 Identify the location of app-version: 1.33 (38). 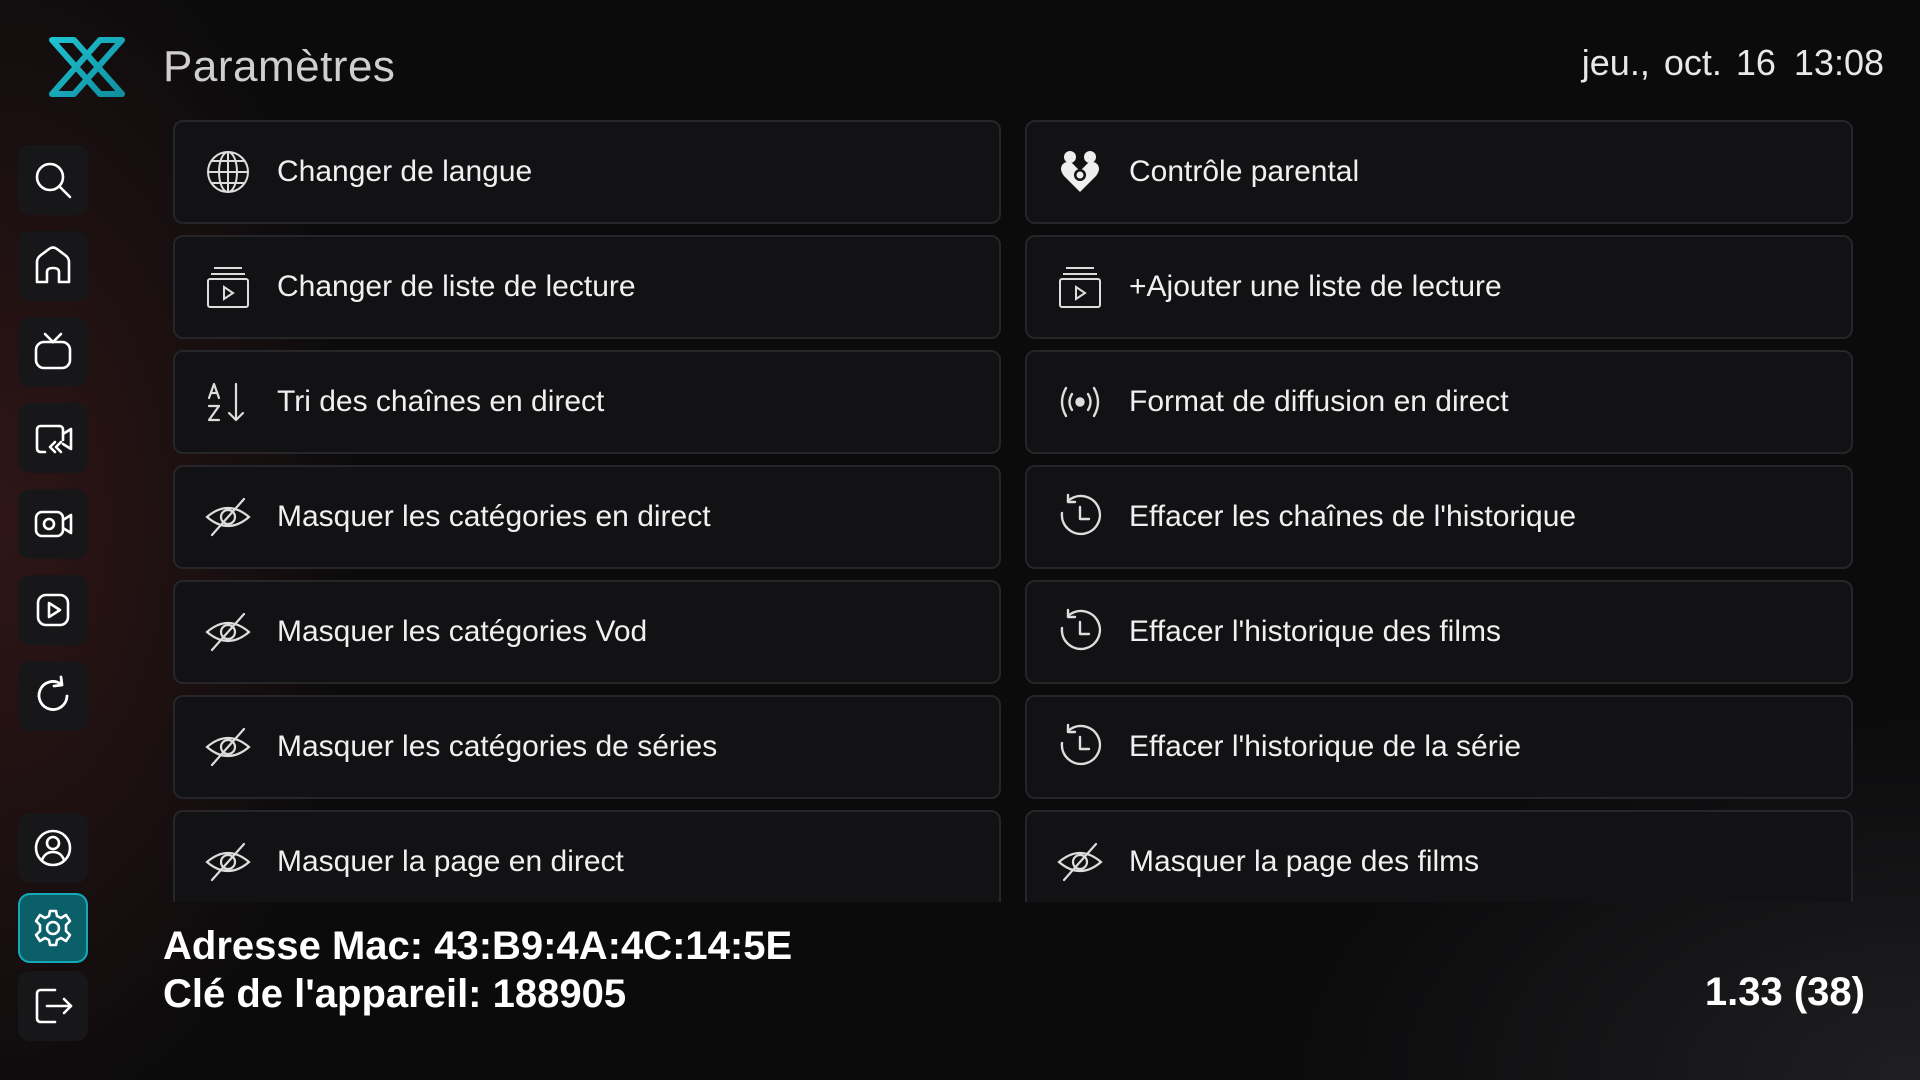
(1784, 992).